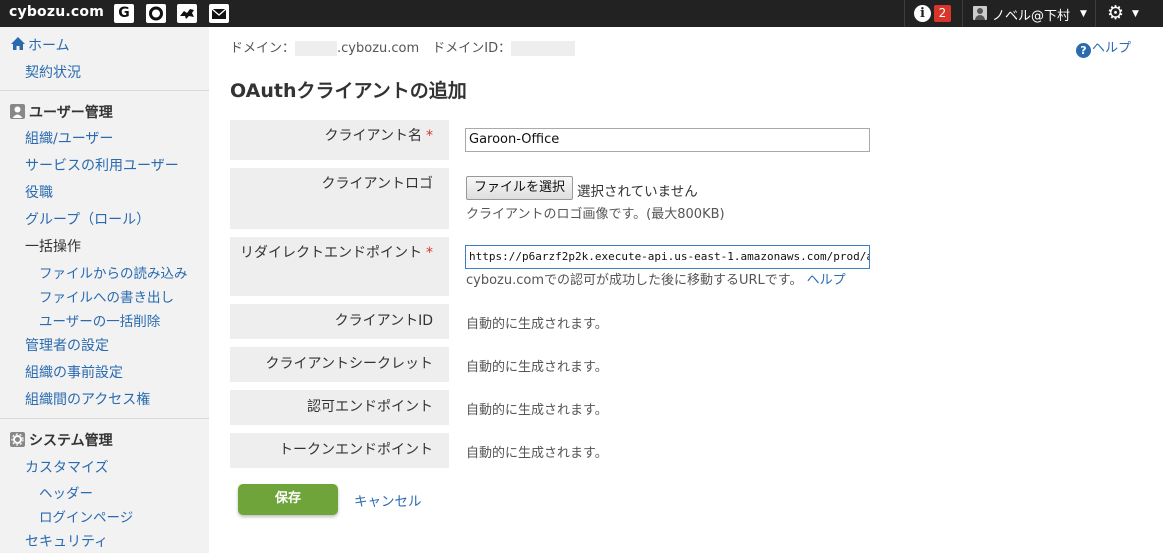 The height and width of the screenshot is (553, 1163). Describe the element at coordinates (339, 364) in the screenshot. I see `client-secret-label: クライアントシークレット` at that location.